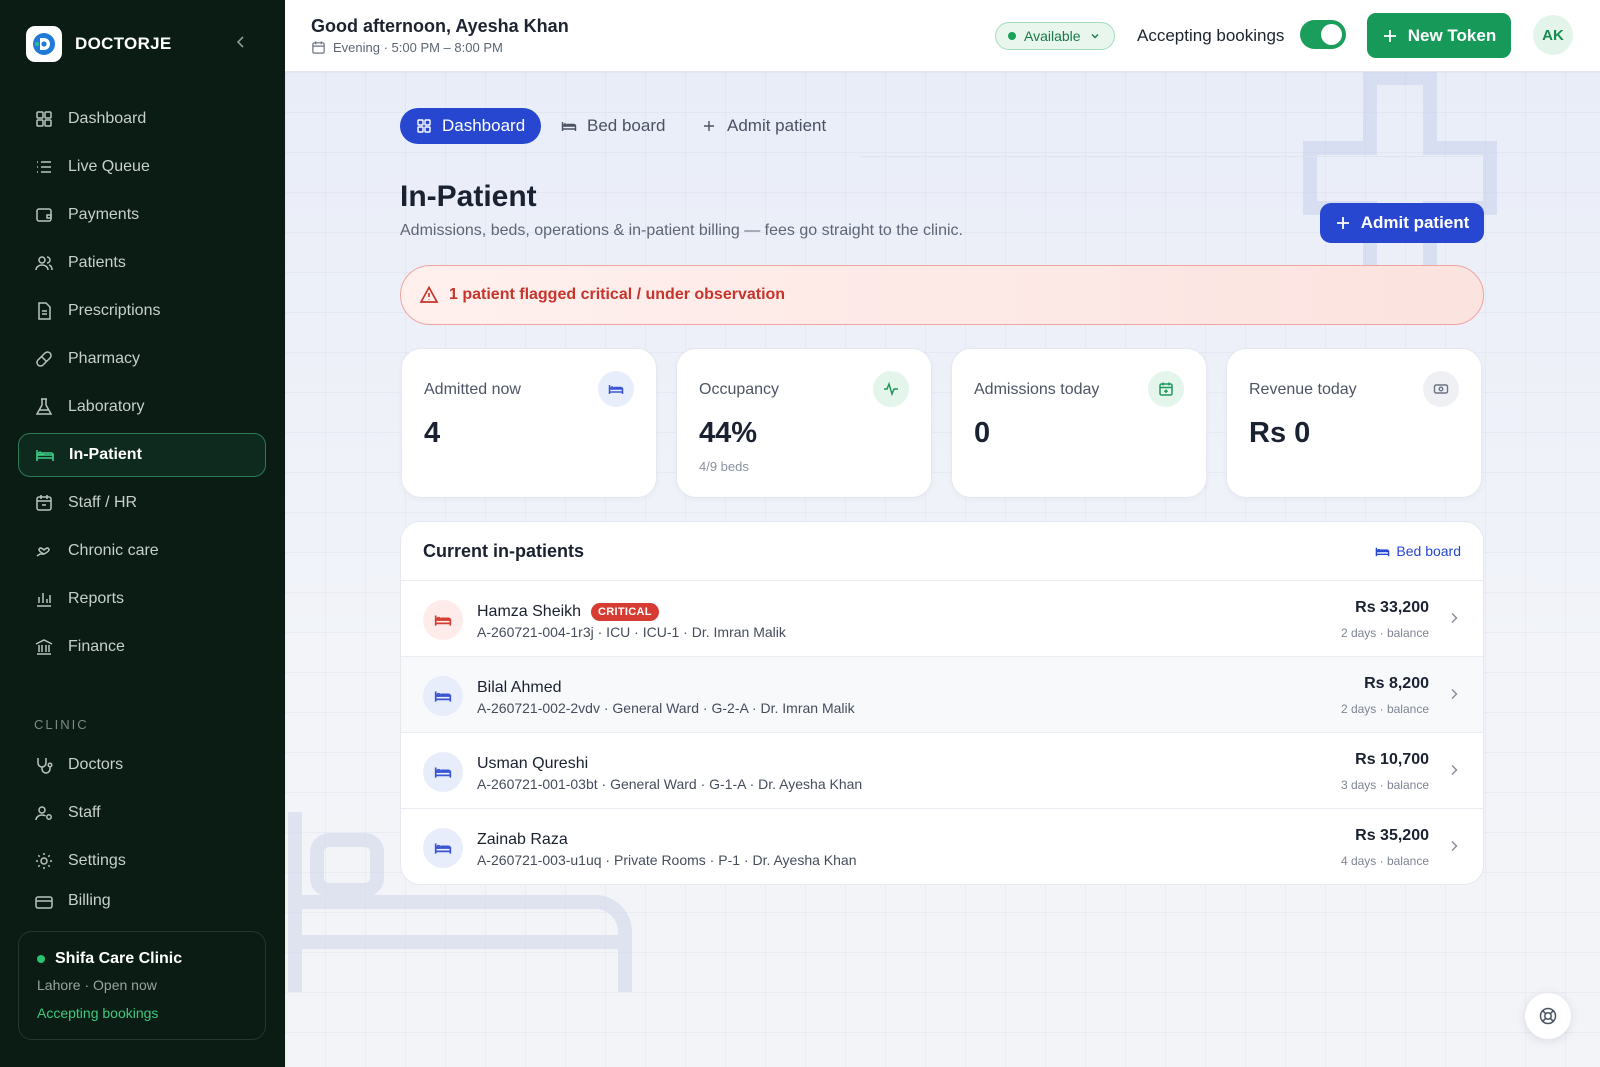  What do you see at coordinates (142, 765) in the screenshot?
I see `sidebar-item-doctors: Doctors` at bounding box center [142, 765].